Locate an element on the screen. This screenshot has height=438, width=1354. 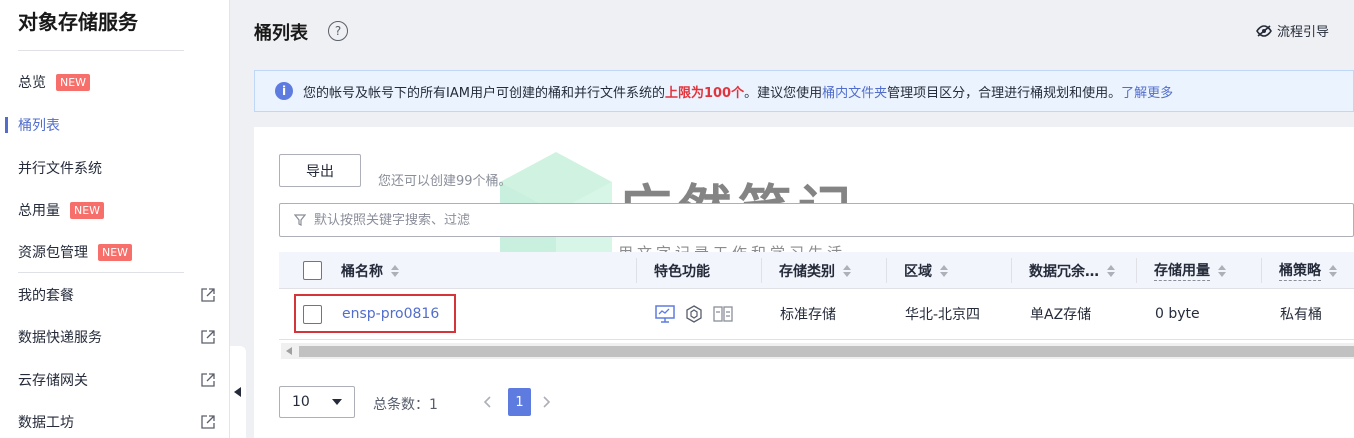
table-header: 桶名称 特色功能 存储类别 区域 数据冗余… 存储用量 桶策略 is located at coordinates (816, 270).